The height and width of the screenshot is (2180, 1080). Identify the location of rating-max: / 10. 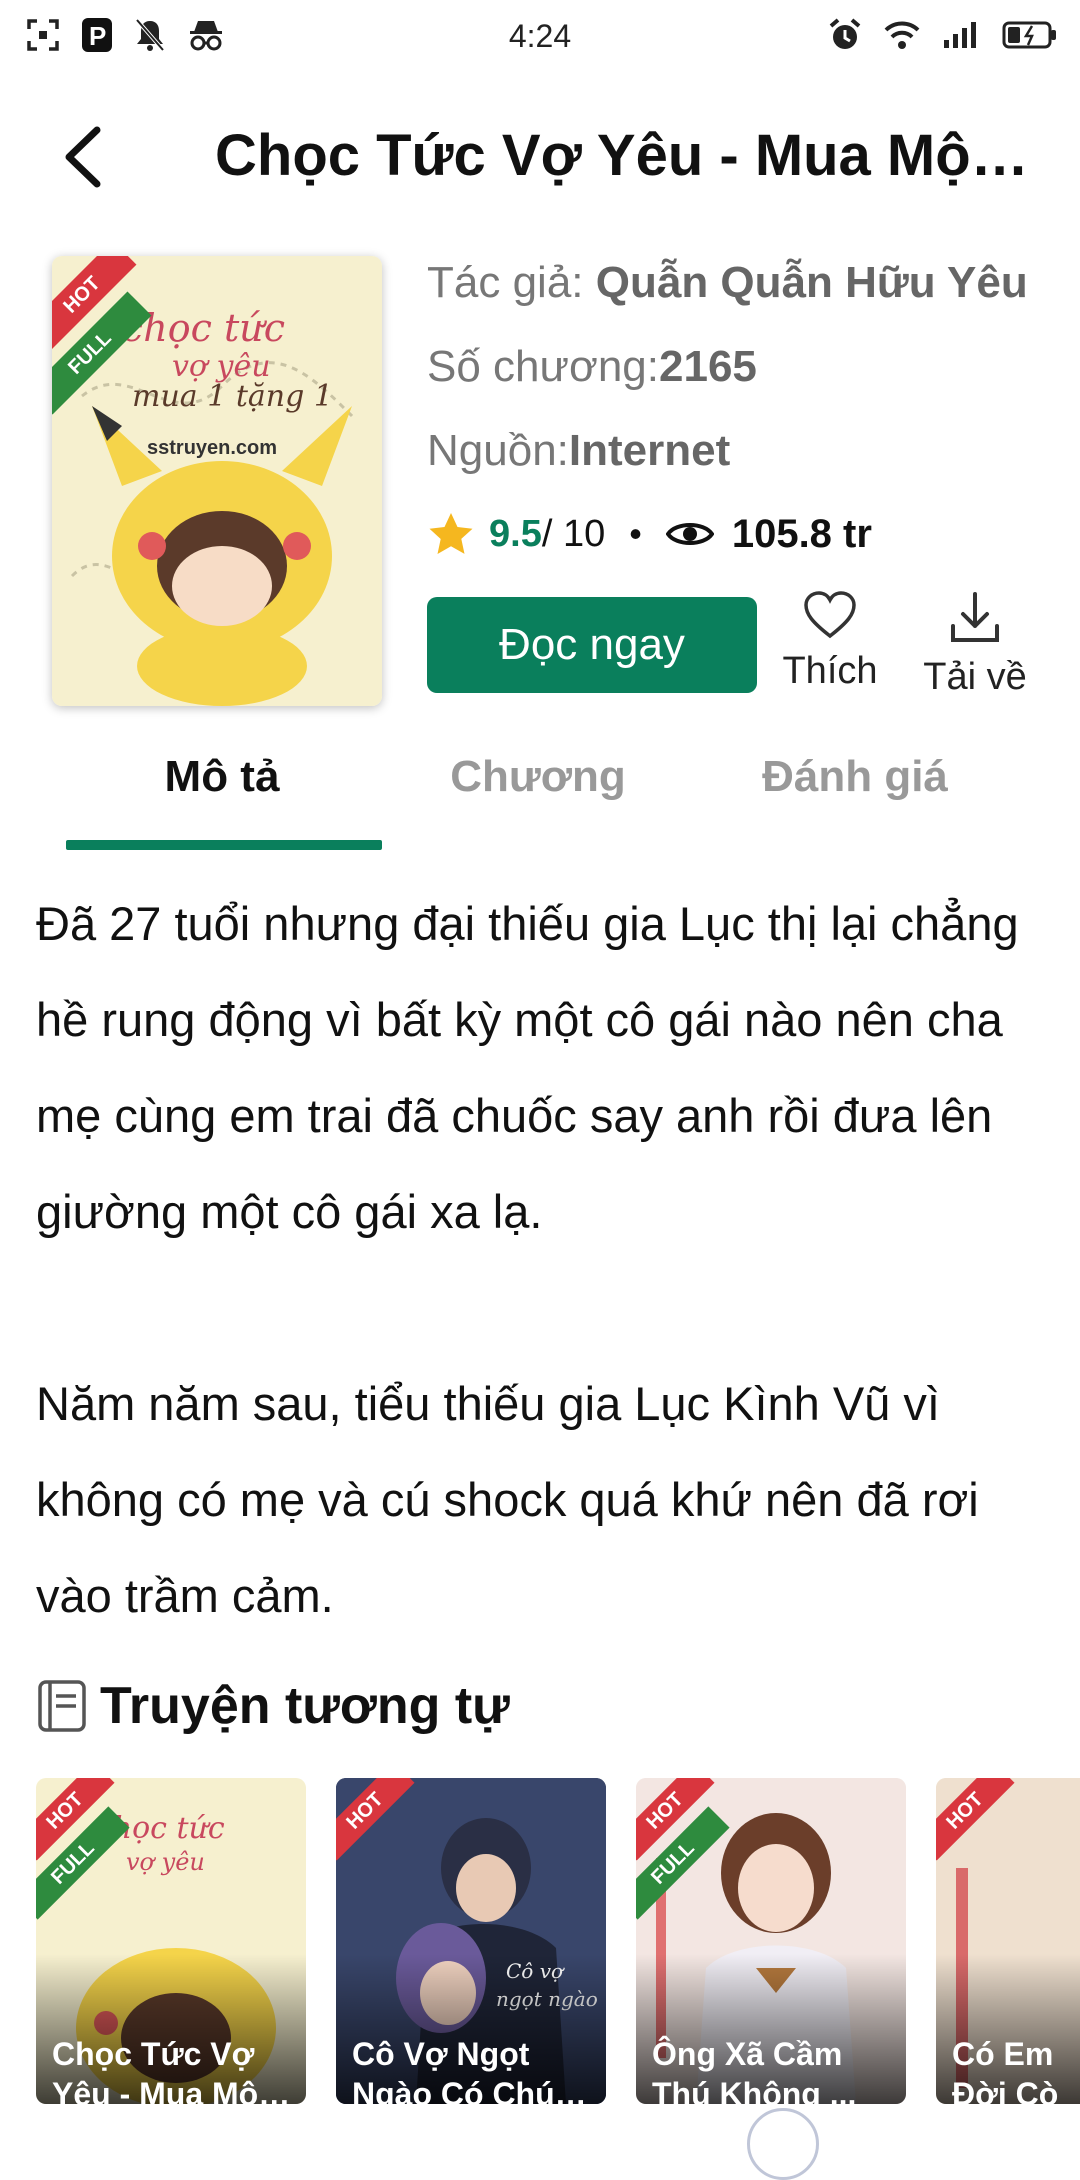
(573, 533).